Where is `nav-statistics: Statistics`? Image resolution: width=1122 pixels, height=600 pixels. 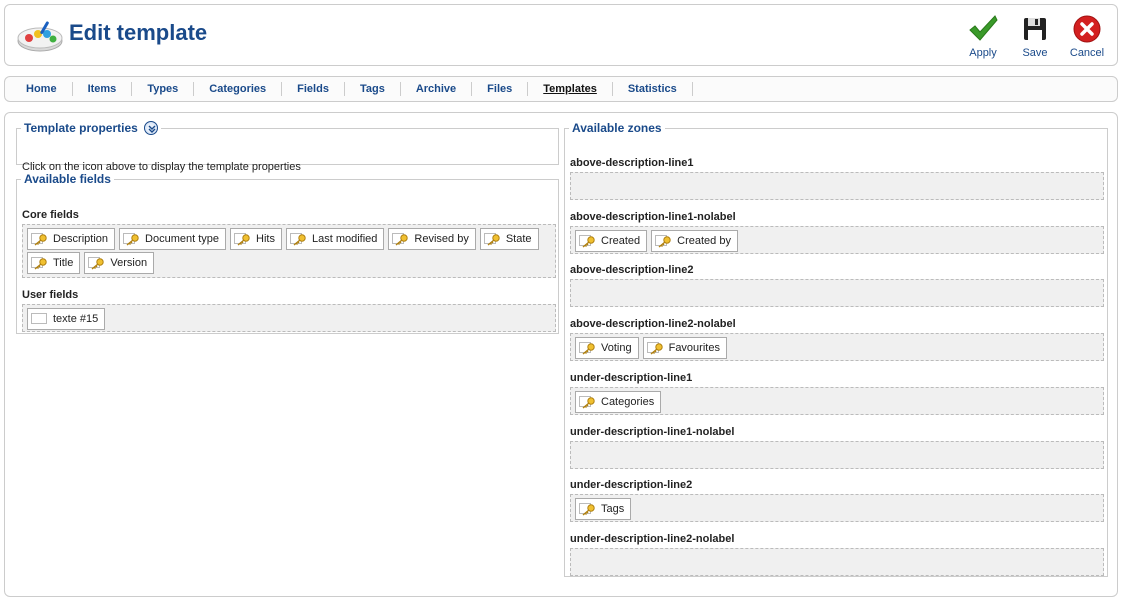
nav-statistics: Statistics is located at coordinates (653, 89).